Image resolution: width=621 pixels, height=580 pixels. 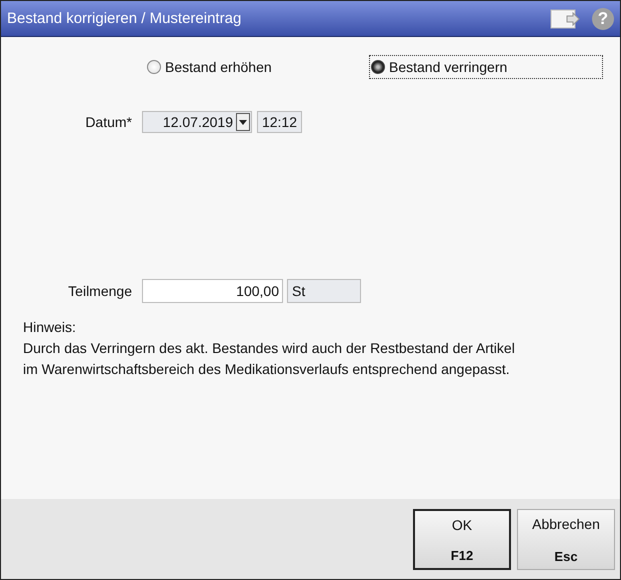 What do you see at coordinates (324, 291) in the screenshot?
I see `unit-field: St` at bounding box center [324, 291].